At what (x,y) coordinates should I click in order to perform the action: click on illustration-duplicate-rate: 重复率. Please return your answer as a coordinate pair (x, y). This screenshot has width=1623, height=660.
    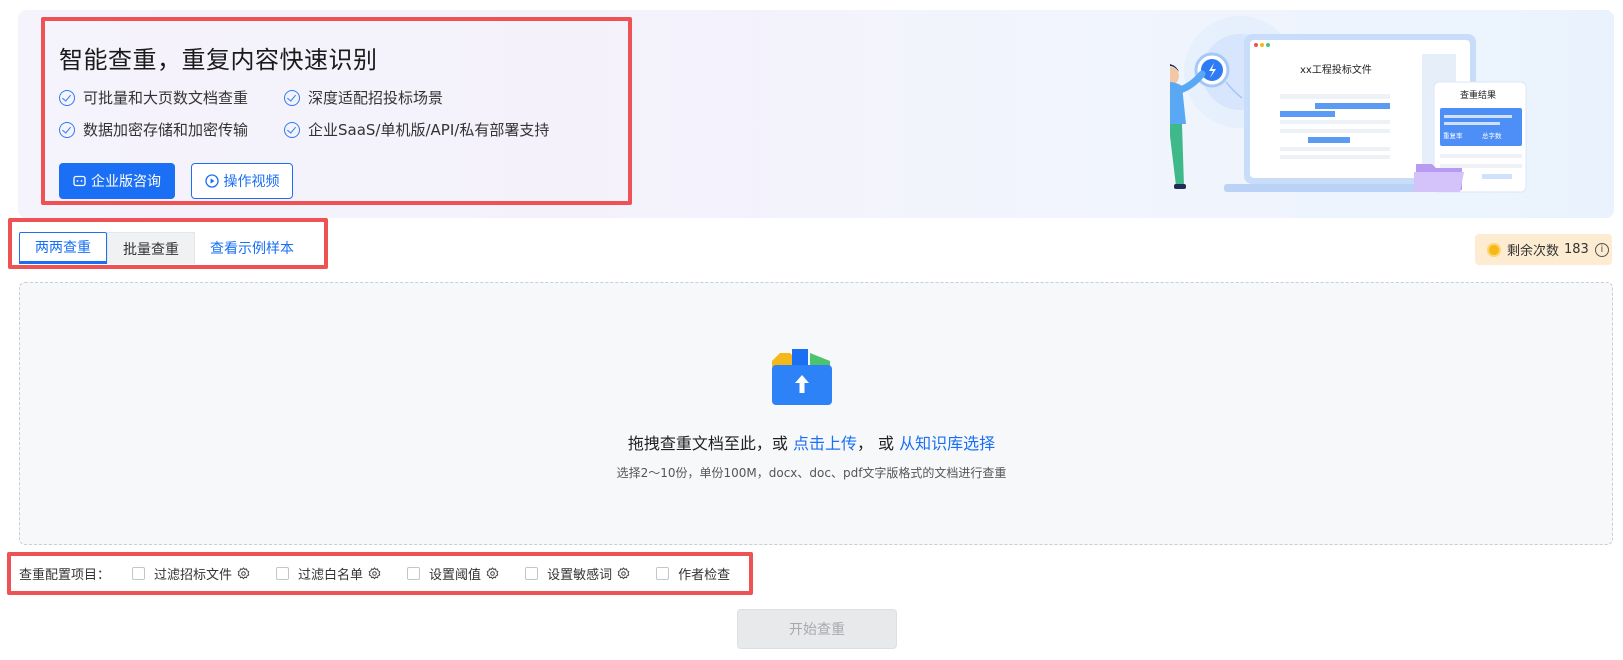
    Looking at the image, I should click on (1453, 135).